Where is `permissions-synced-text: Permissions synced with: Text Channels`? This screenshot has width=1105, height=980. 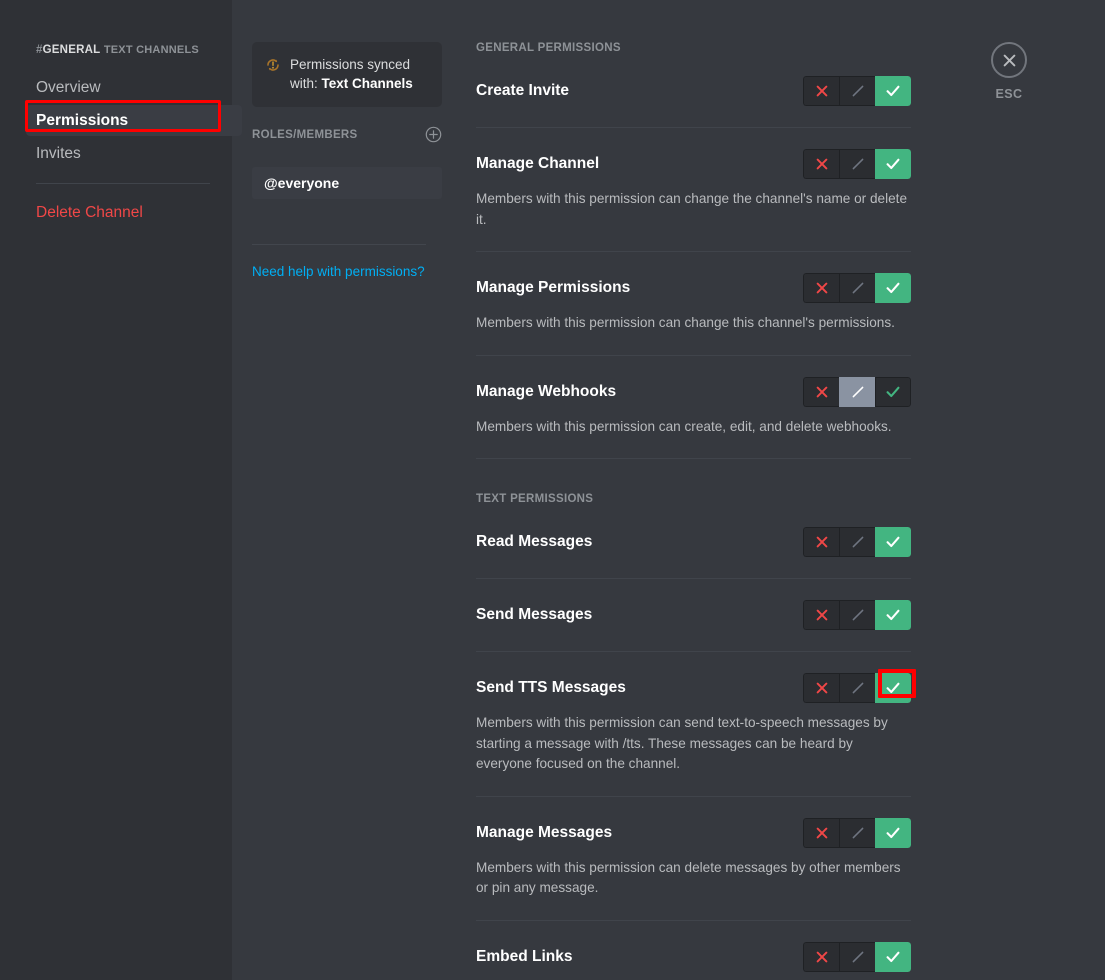
permissions-synced-text: Permissions synced with: Text Channels is located at coordinates (359, 74).